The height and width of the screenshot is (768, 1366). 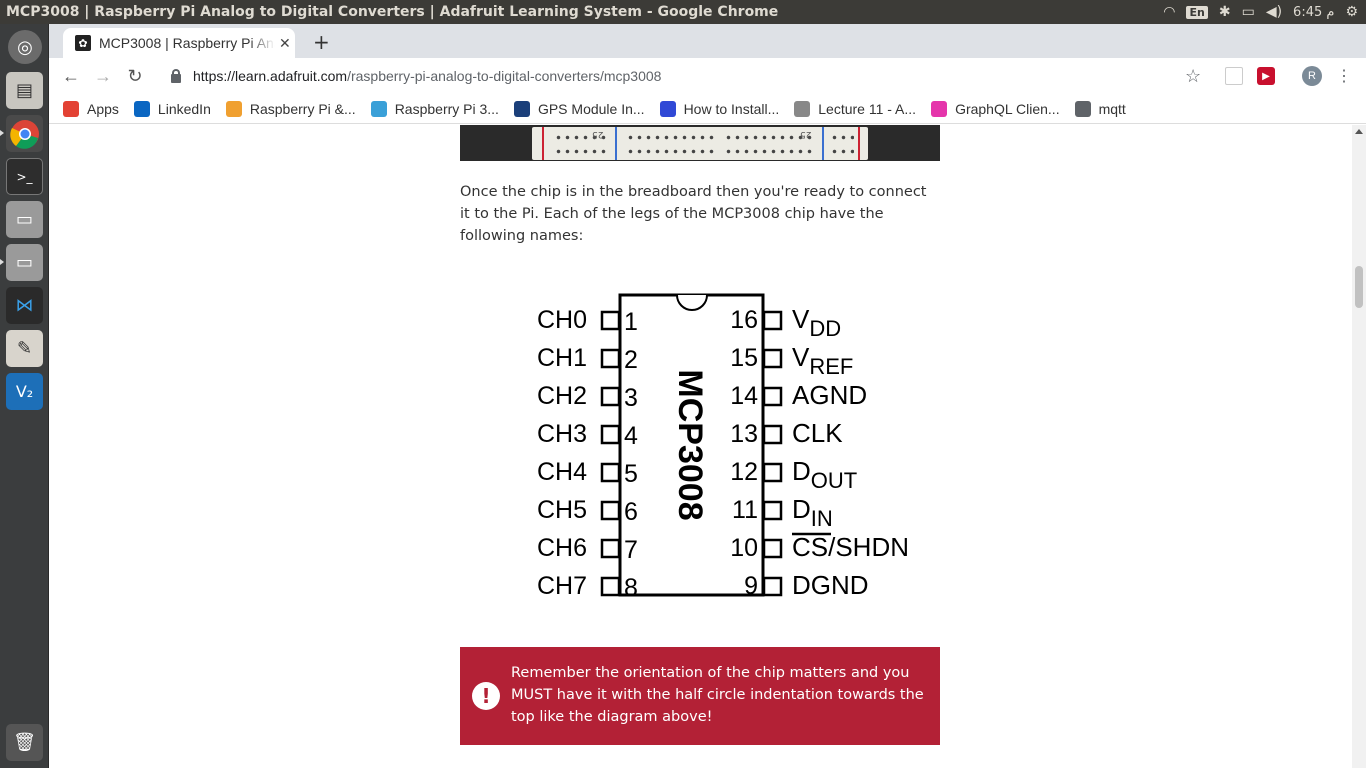 What do you see at coordinates (24, 391) in the screenshot?
I see `vnc-viewer-icon: V₂` at bounding box center [24, 391].